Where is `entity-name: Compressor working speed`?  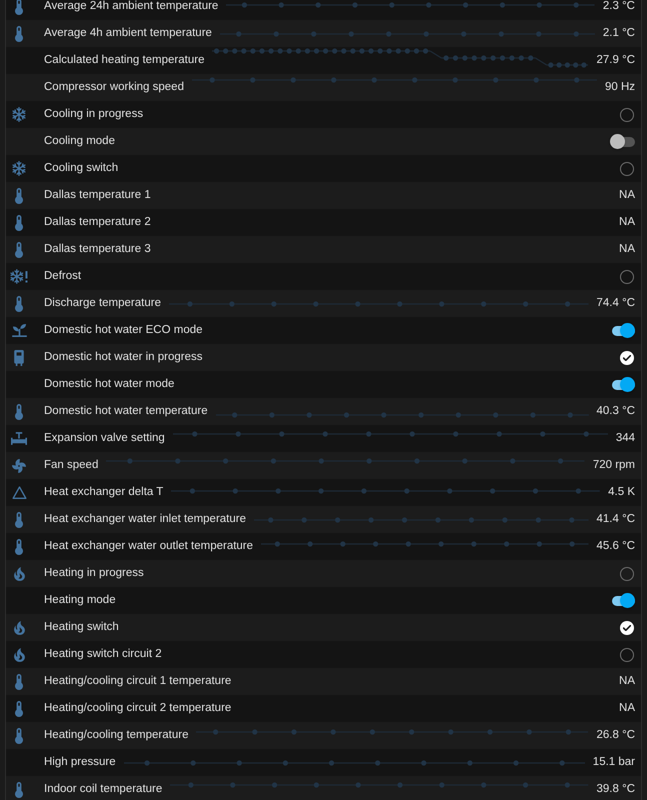 entity-name: Compressor working speed is located at coordinates (114, 87).